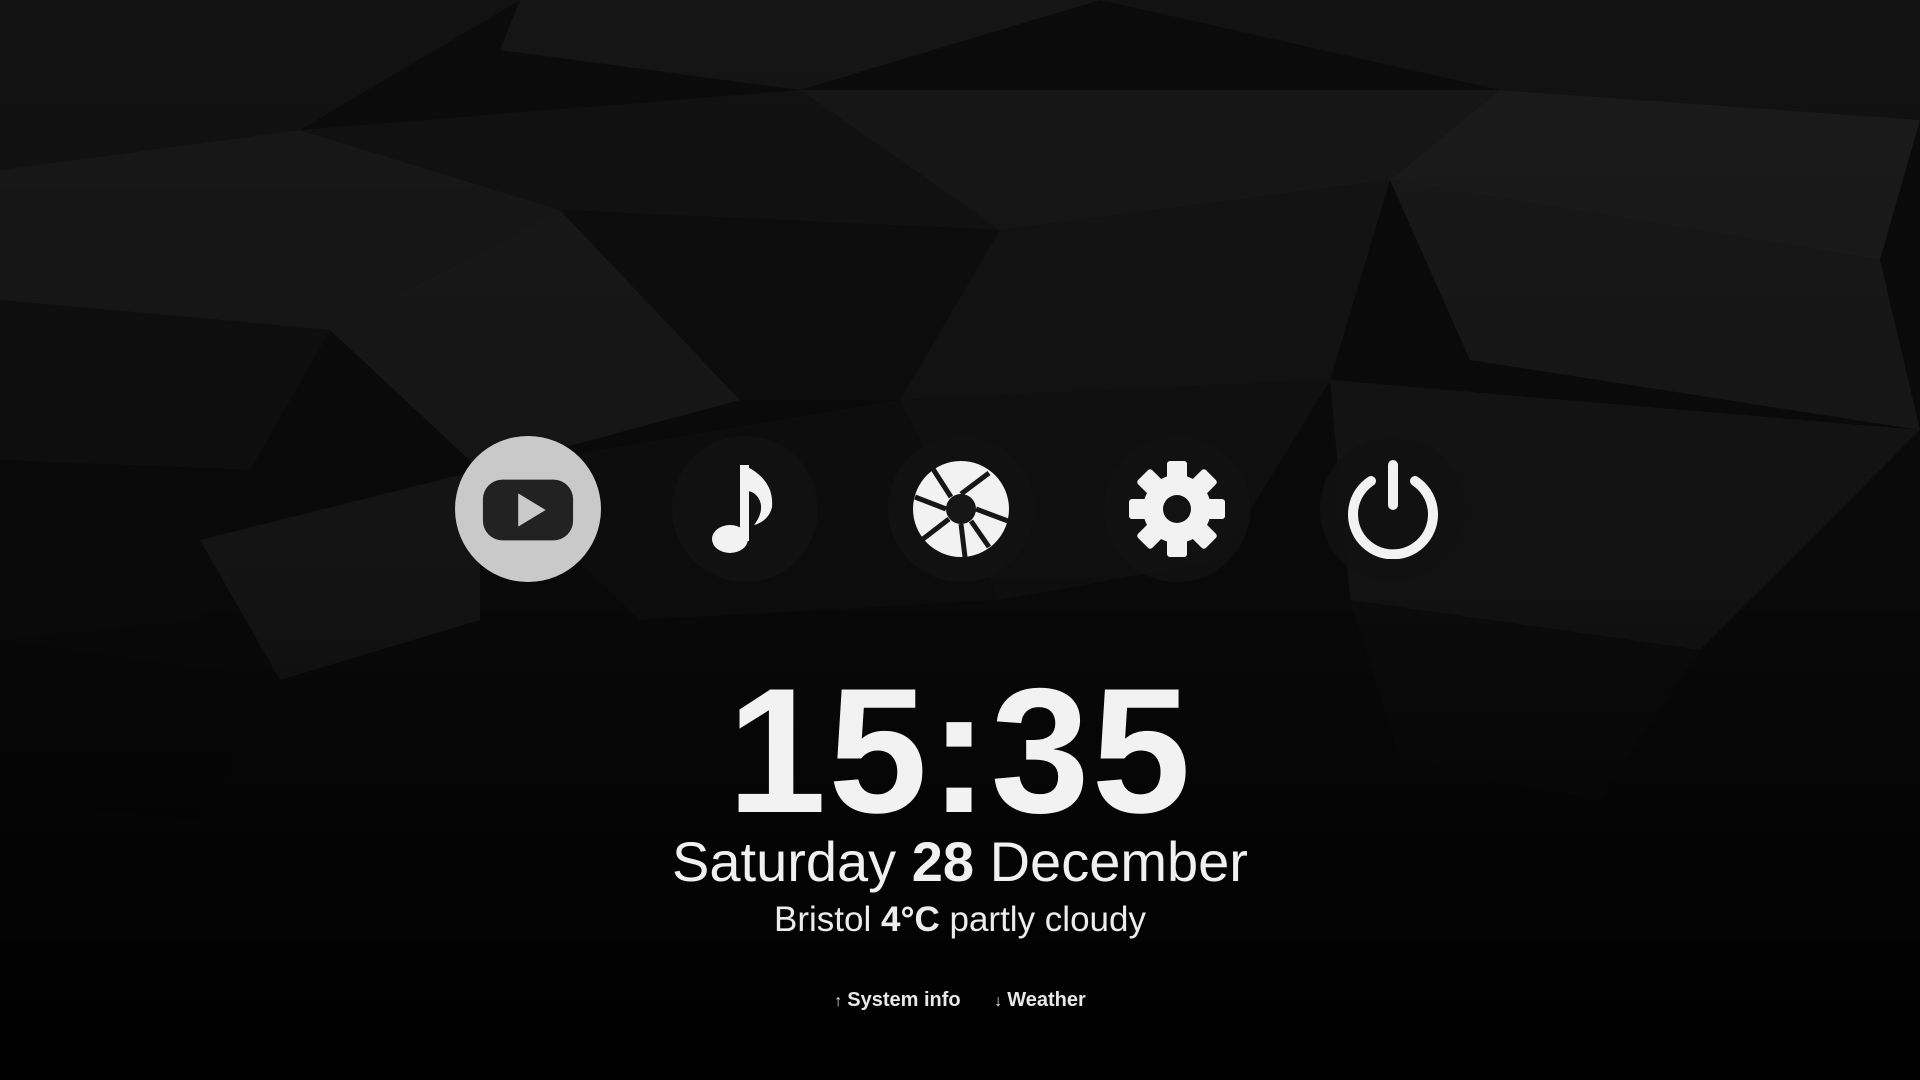 Image resolution: width=1920 pixels, height=1080 pixels. I want to click on system-info-label: System info, so click(904, 1000).